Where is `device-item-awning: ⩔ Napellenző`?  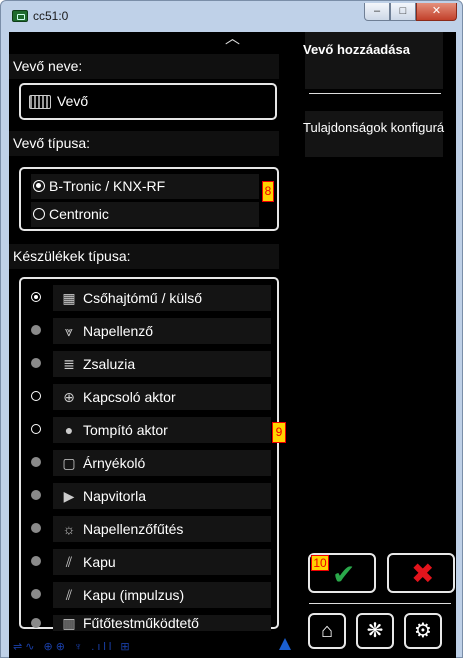 device-item-awning: ⩔ Napellenző is located at coordinates (146, 331).